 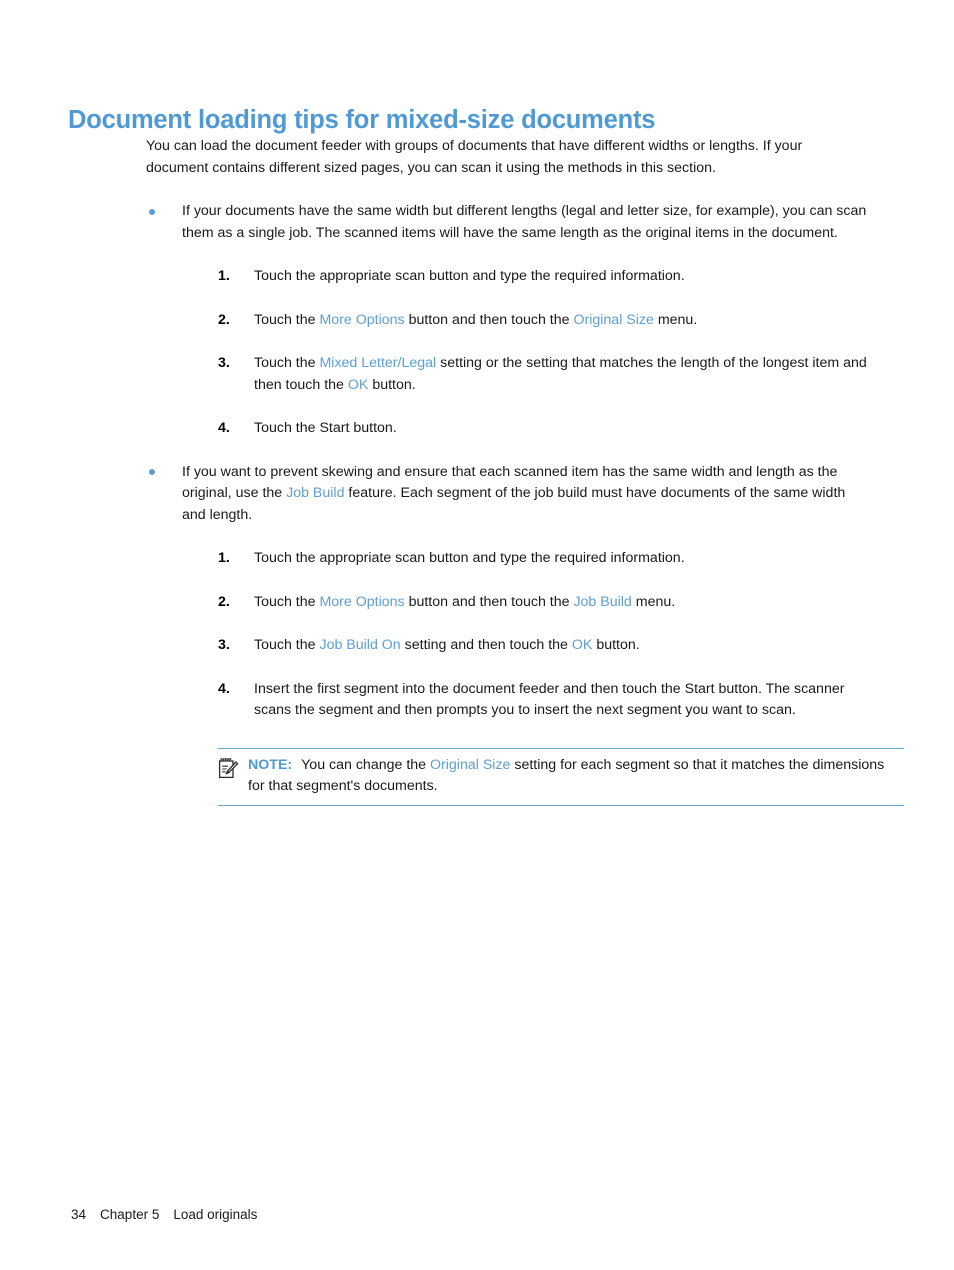 I want to click on ui-term: Mixed Letter/Legal, so click(x=378, y=363).